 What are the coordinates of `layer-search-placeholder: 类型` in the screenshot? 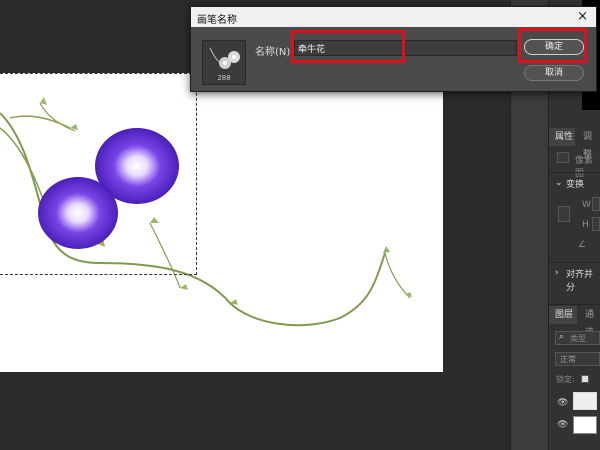 It's located at (578, 338).